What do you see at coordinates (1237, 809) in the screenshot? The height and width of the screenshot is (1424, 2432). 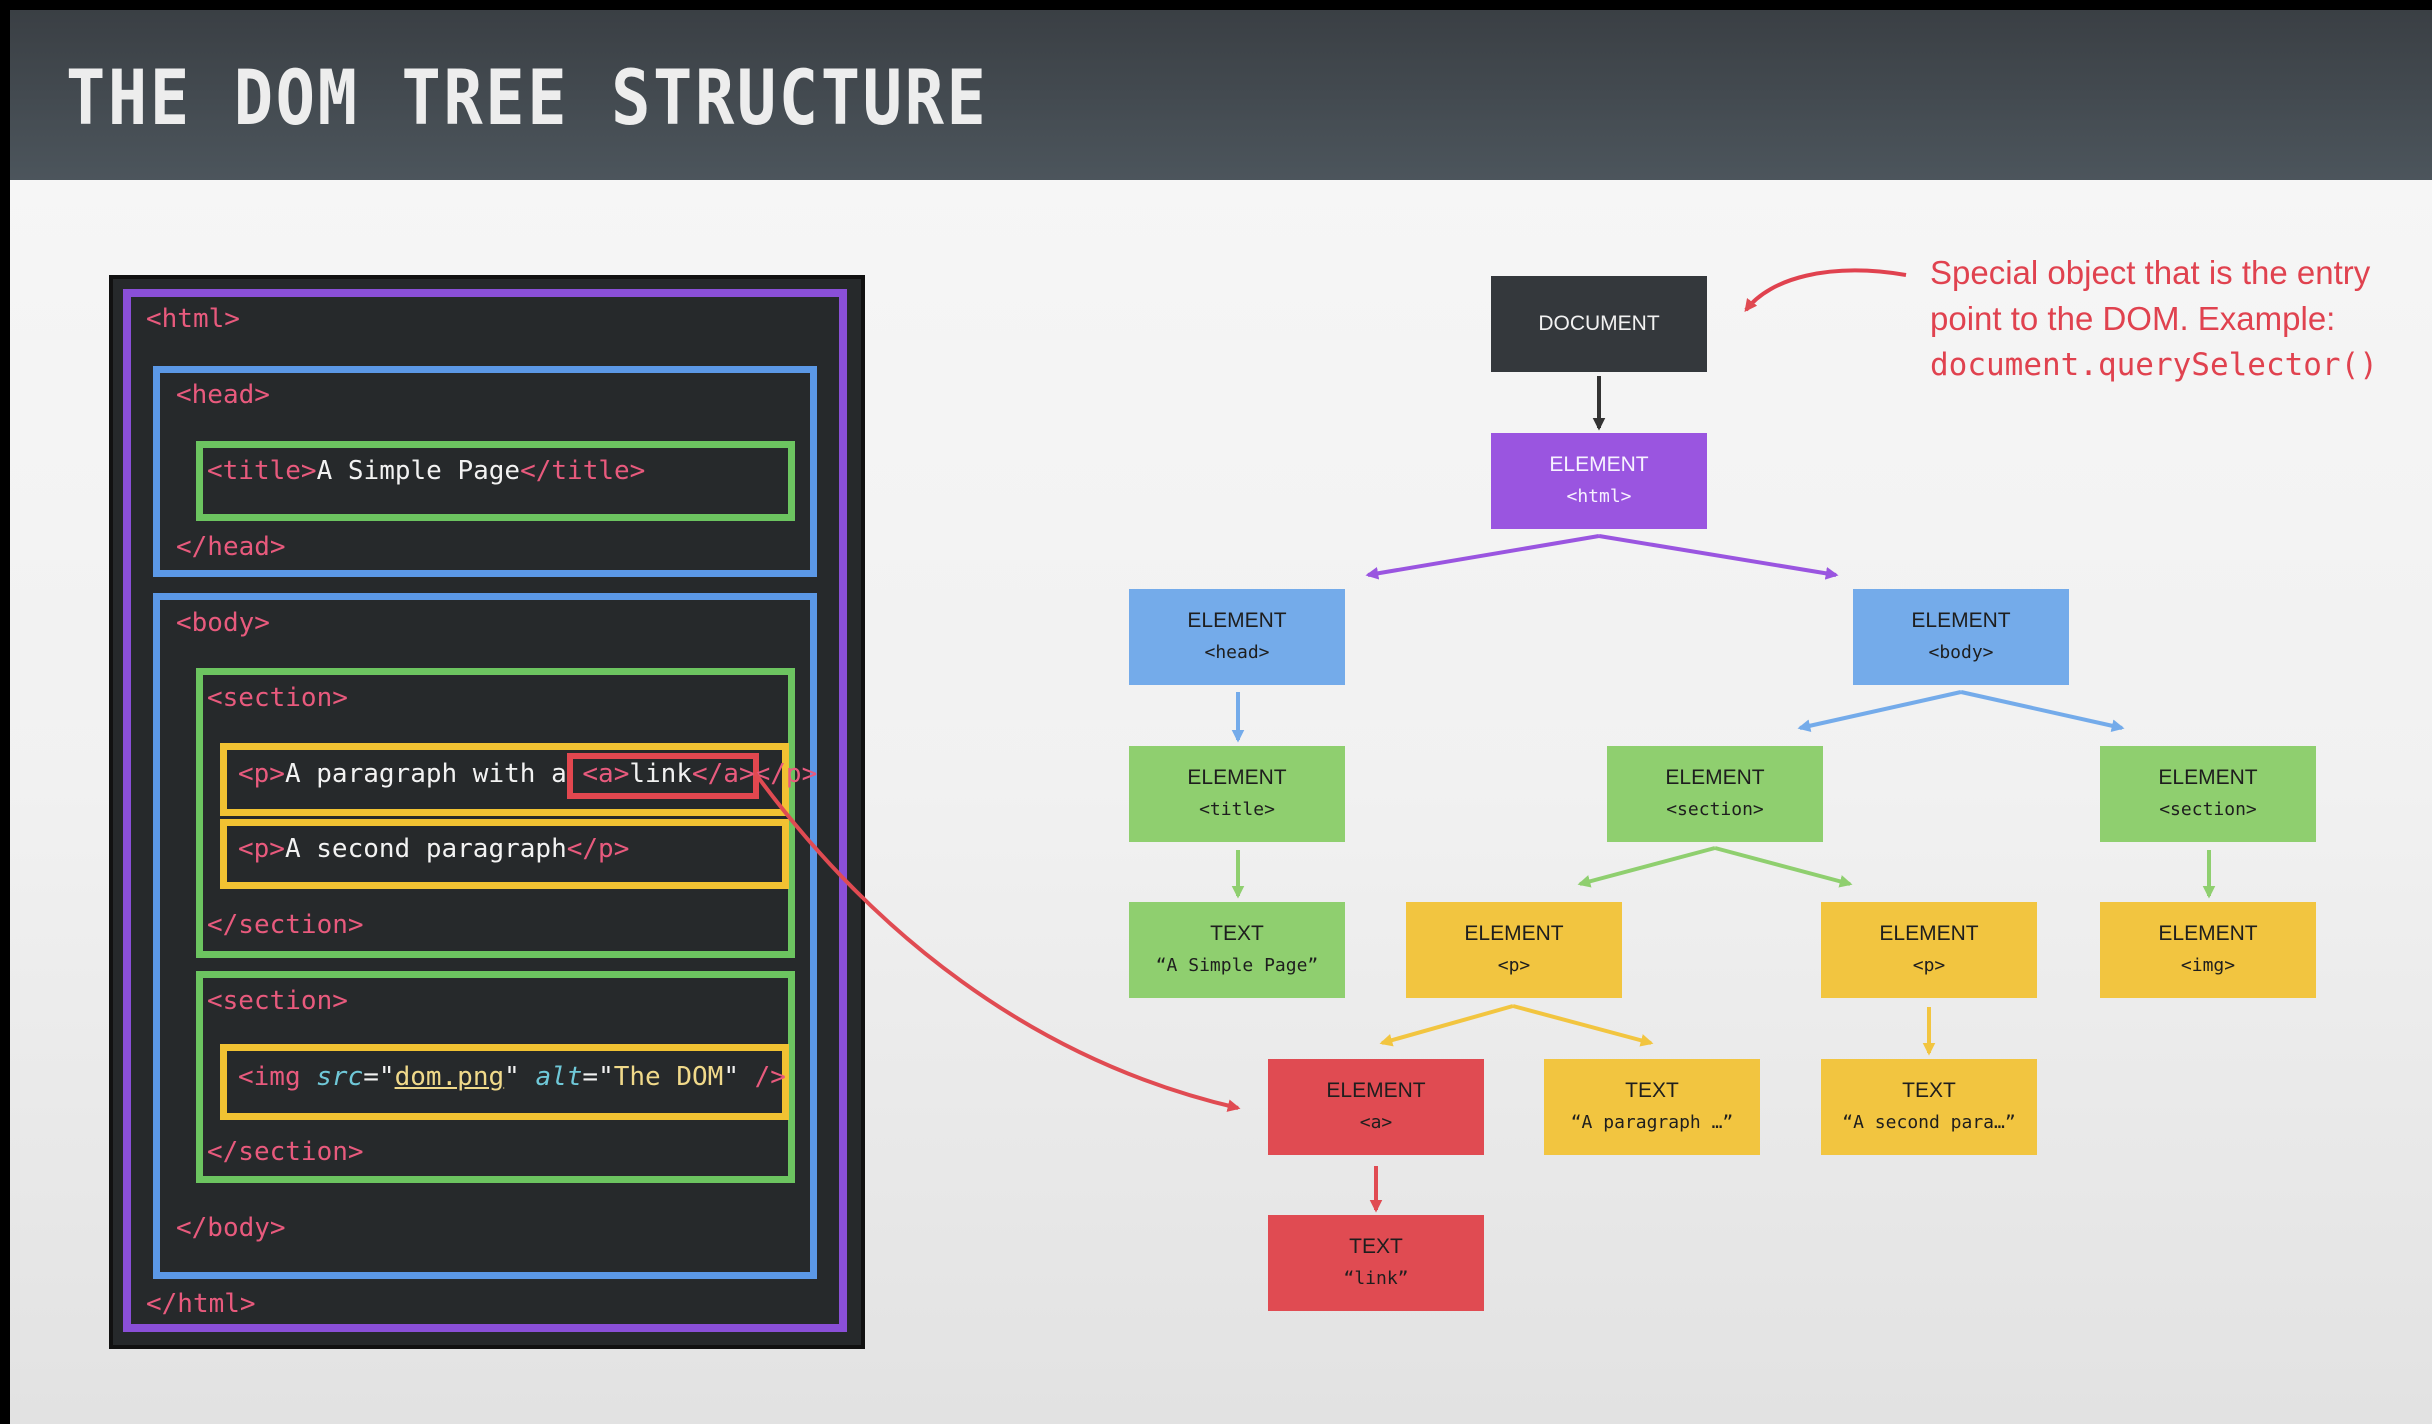 I see `node-subtitle: <title>` at bounding box center [1237, 809].